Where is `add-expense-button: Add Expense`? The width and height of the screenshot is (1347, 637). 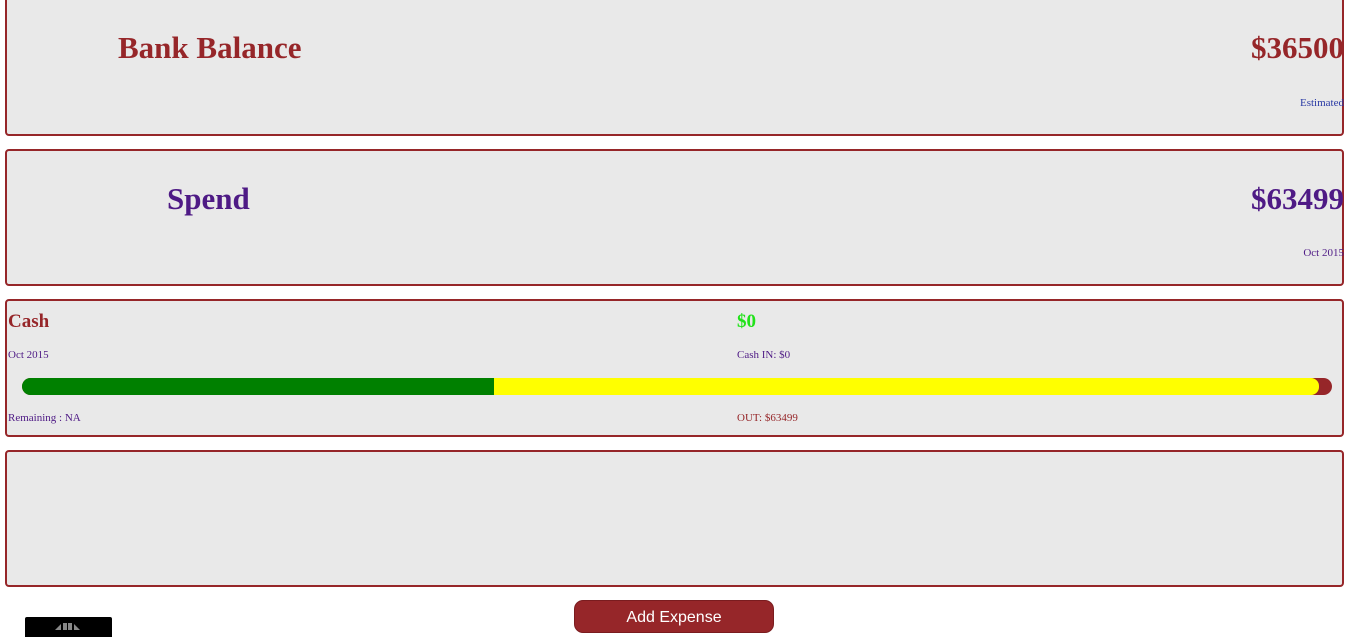 add-expense-button: Add Expense is located at coordinates (674, 616).